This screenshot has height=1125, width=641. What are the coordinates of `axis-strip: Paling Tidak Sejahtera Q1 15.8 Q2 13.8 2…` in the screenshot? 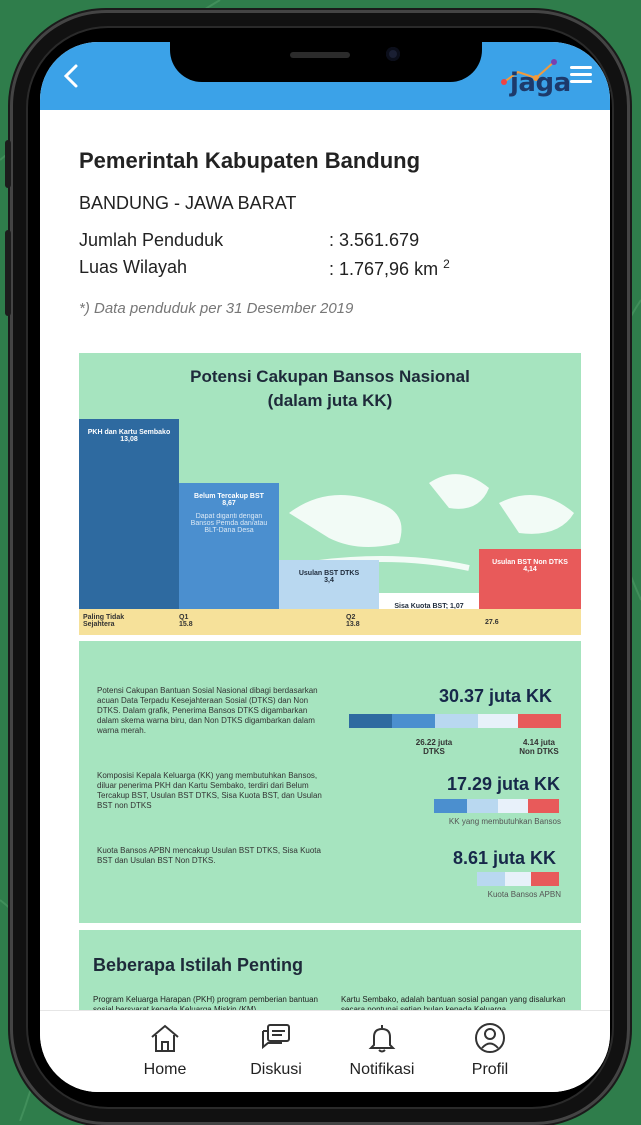 It's located at (330, 622).